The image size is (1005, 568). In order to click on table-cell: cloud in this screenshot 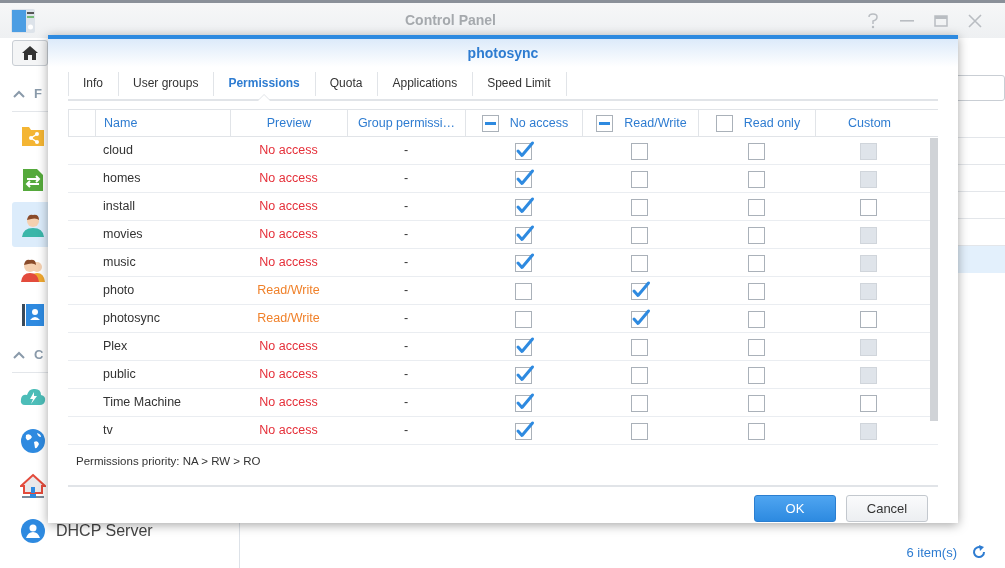, I will do `click(118, 150)`.